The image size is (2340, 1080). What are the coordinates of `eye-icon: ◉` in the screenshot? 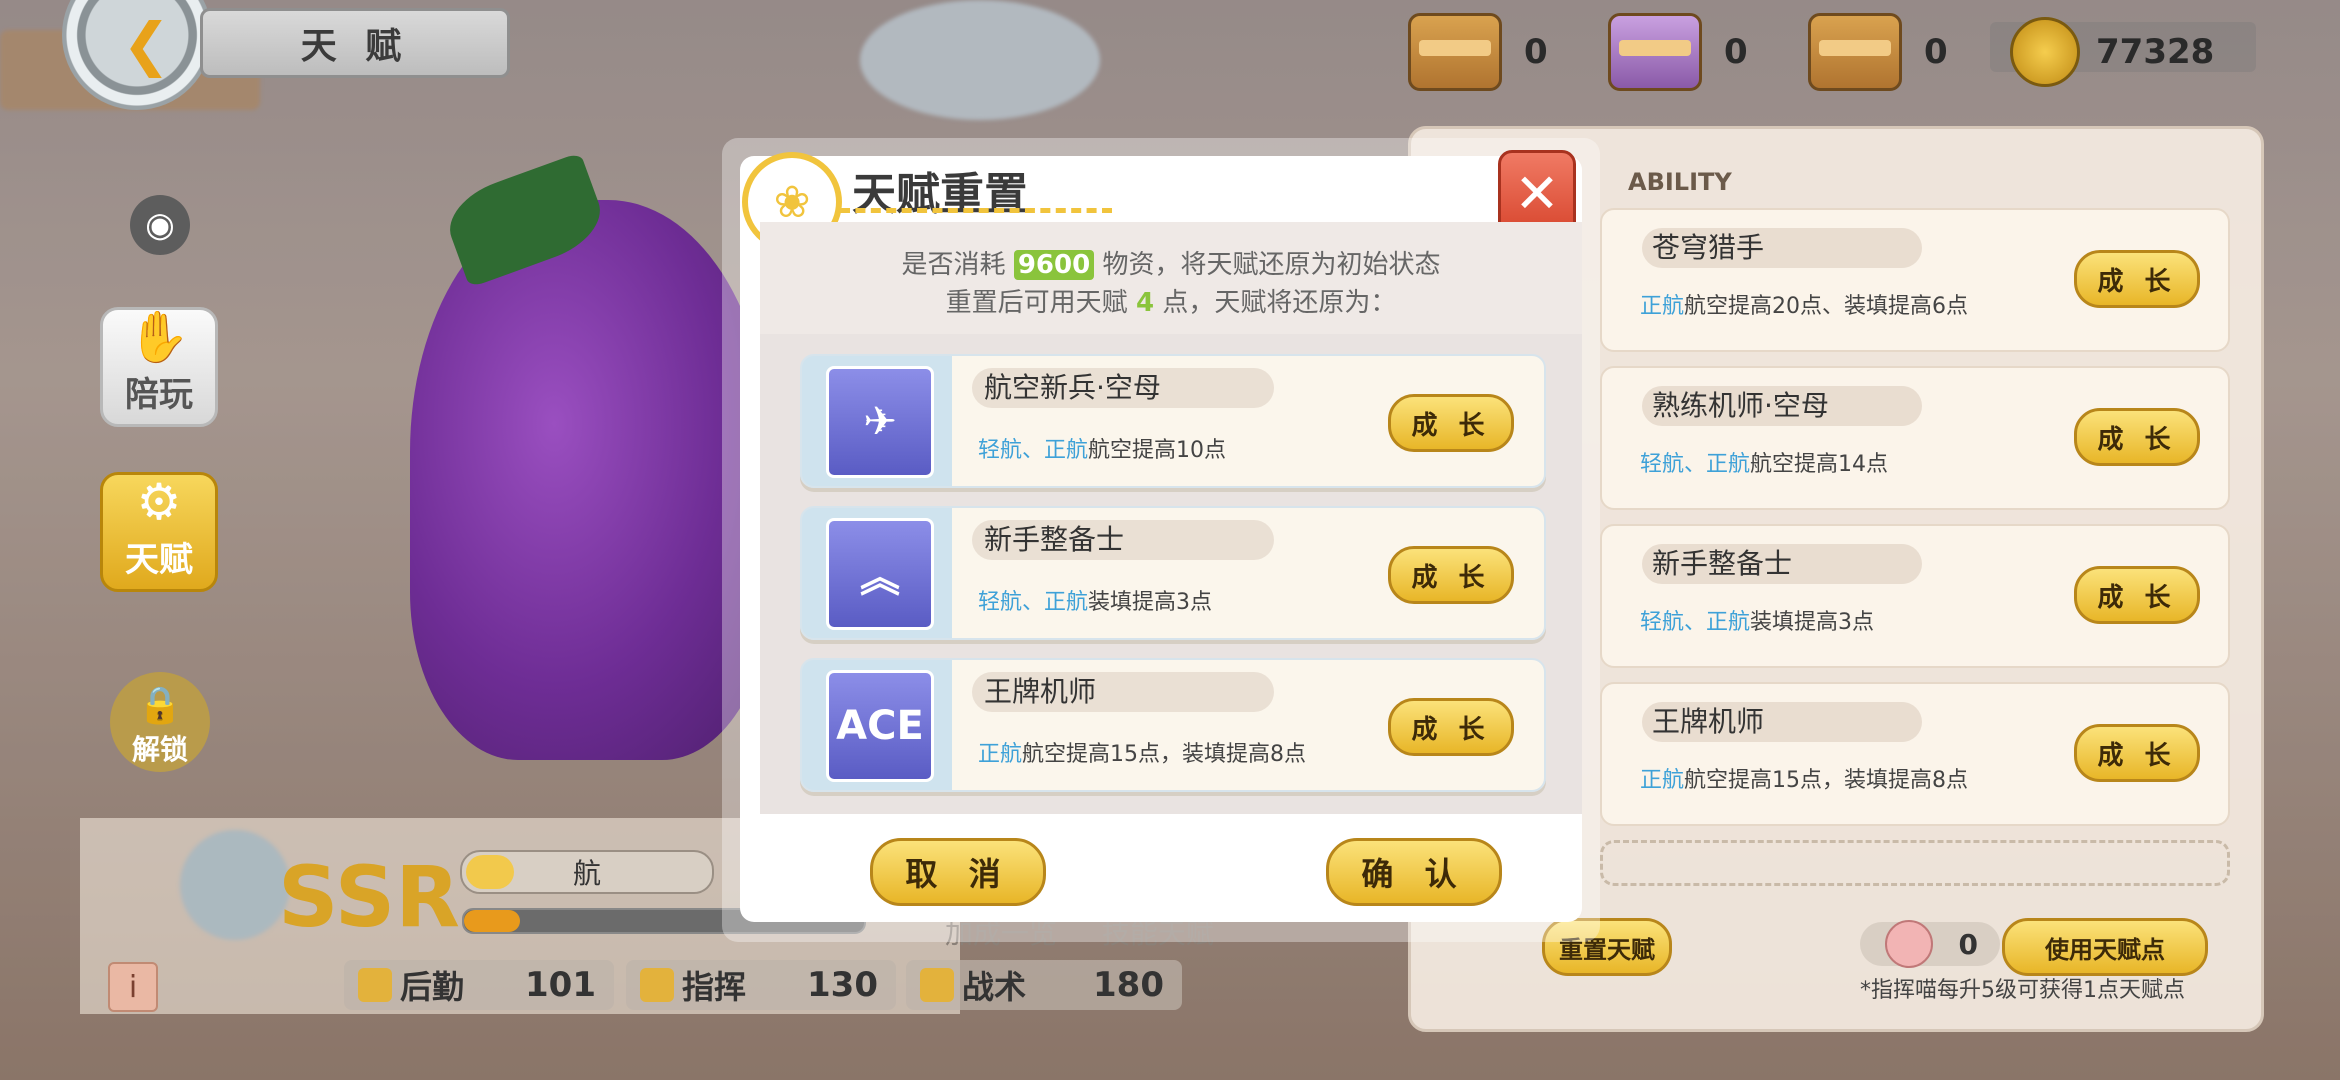 It's located at (160, 225).